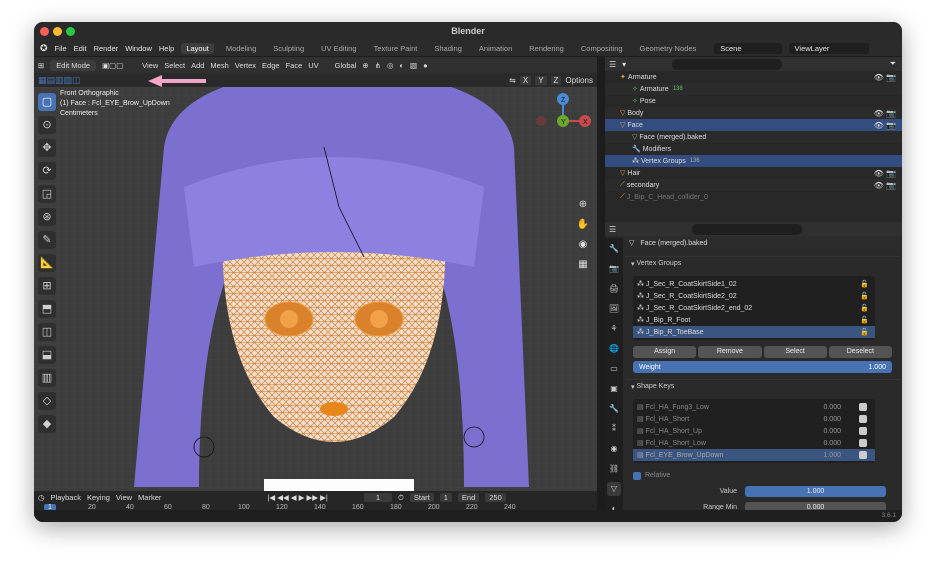 The height and width of the screenshot is (567, 936). What do you see at coordinates (445, 497) in the screenshot?
I see `start-frame-field: 1` at bounding box center [445, 497].